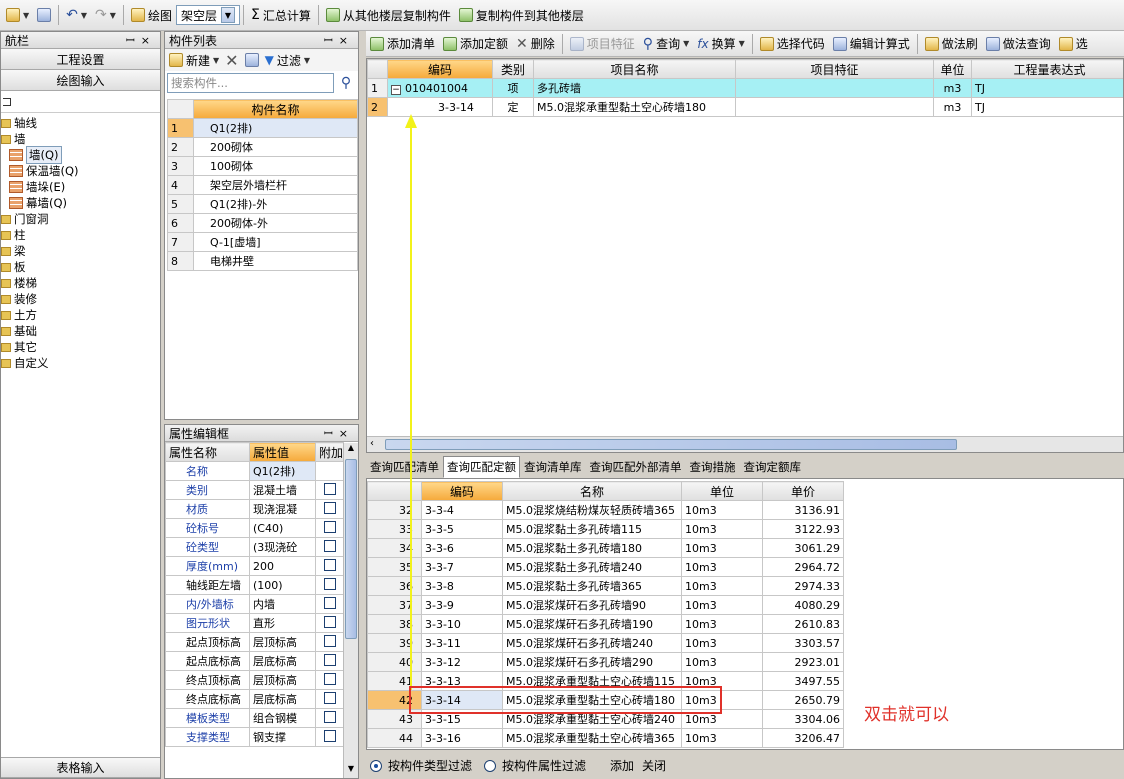  I want to click on property-value-cell: 200, so click(282, 566).